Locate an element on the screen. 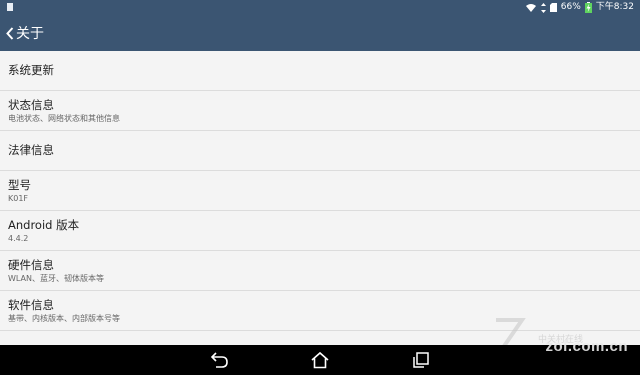 The width and height of the screenshot is (640, 375). list-item-software: 软件信息 基带、内核版本、内部版本号等 is located at coordinates (320, 311).